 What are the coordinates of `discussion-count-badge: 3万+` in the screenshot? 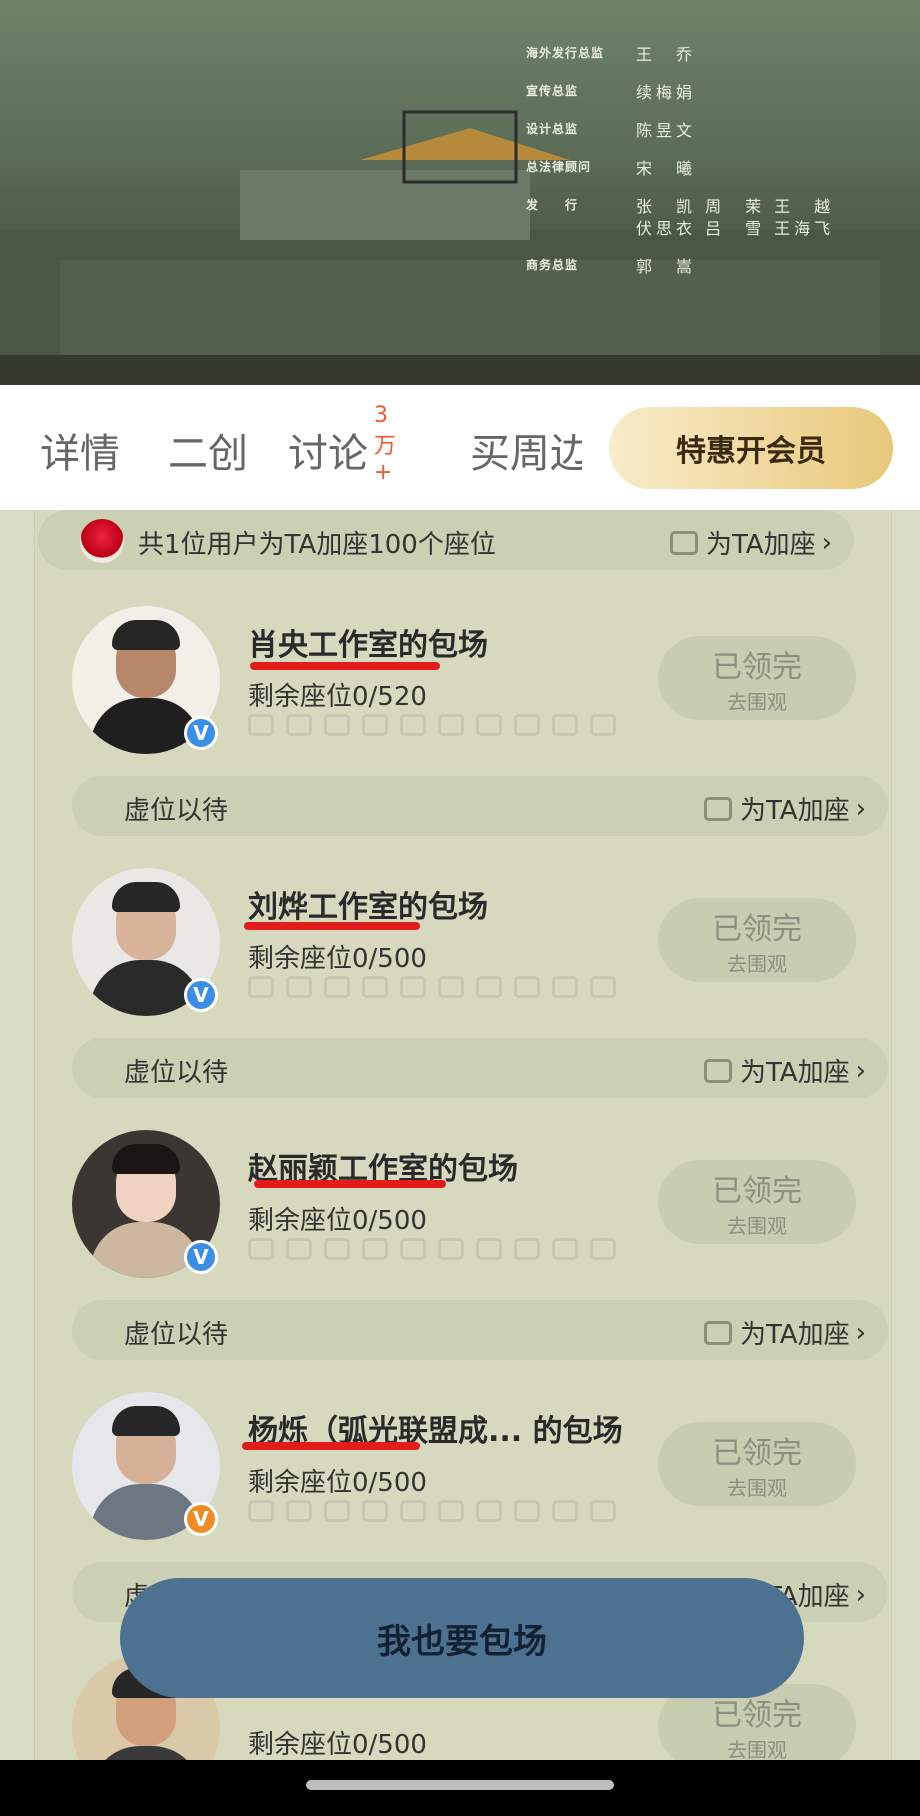 It's located at (385, 444).